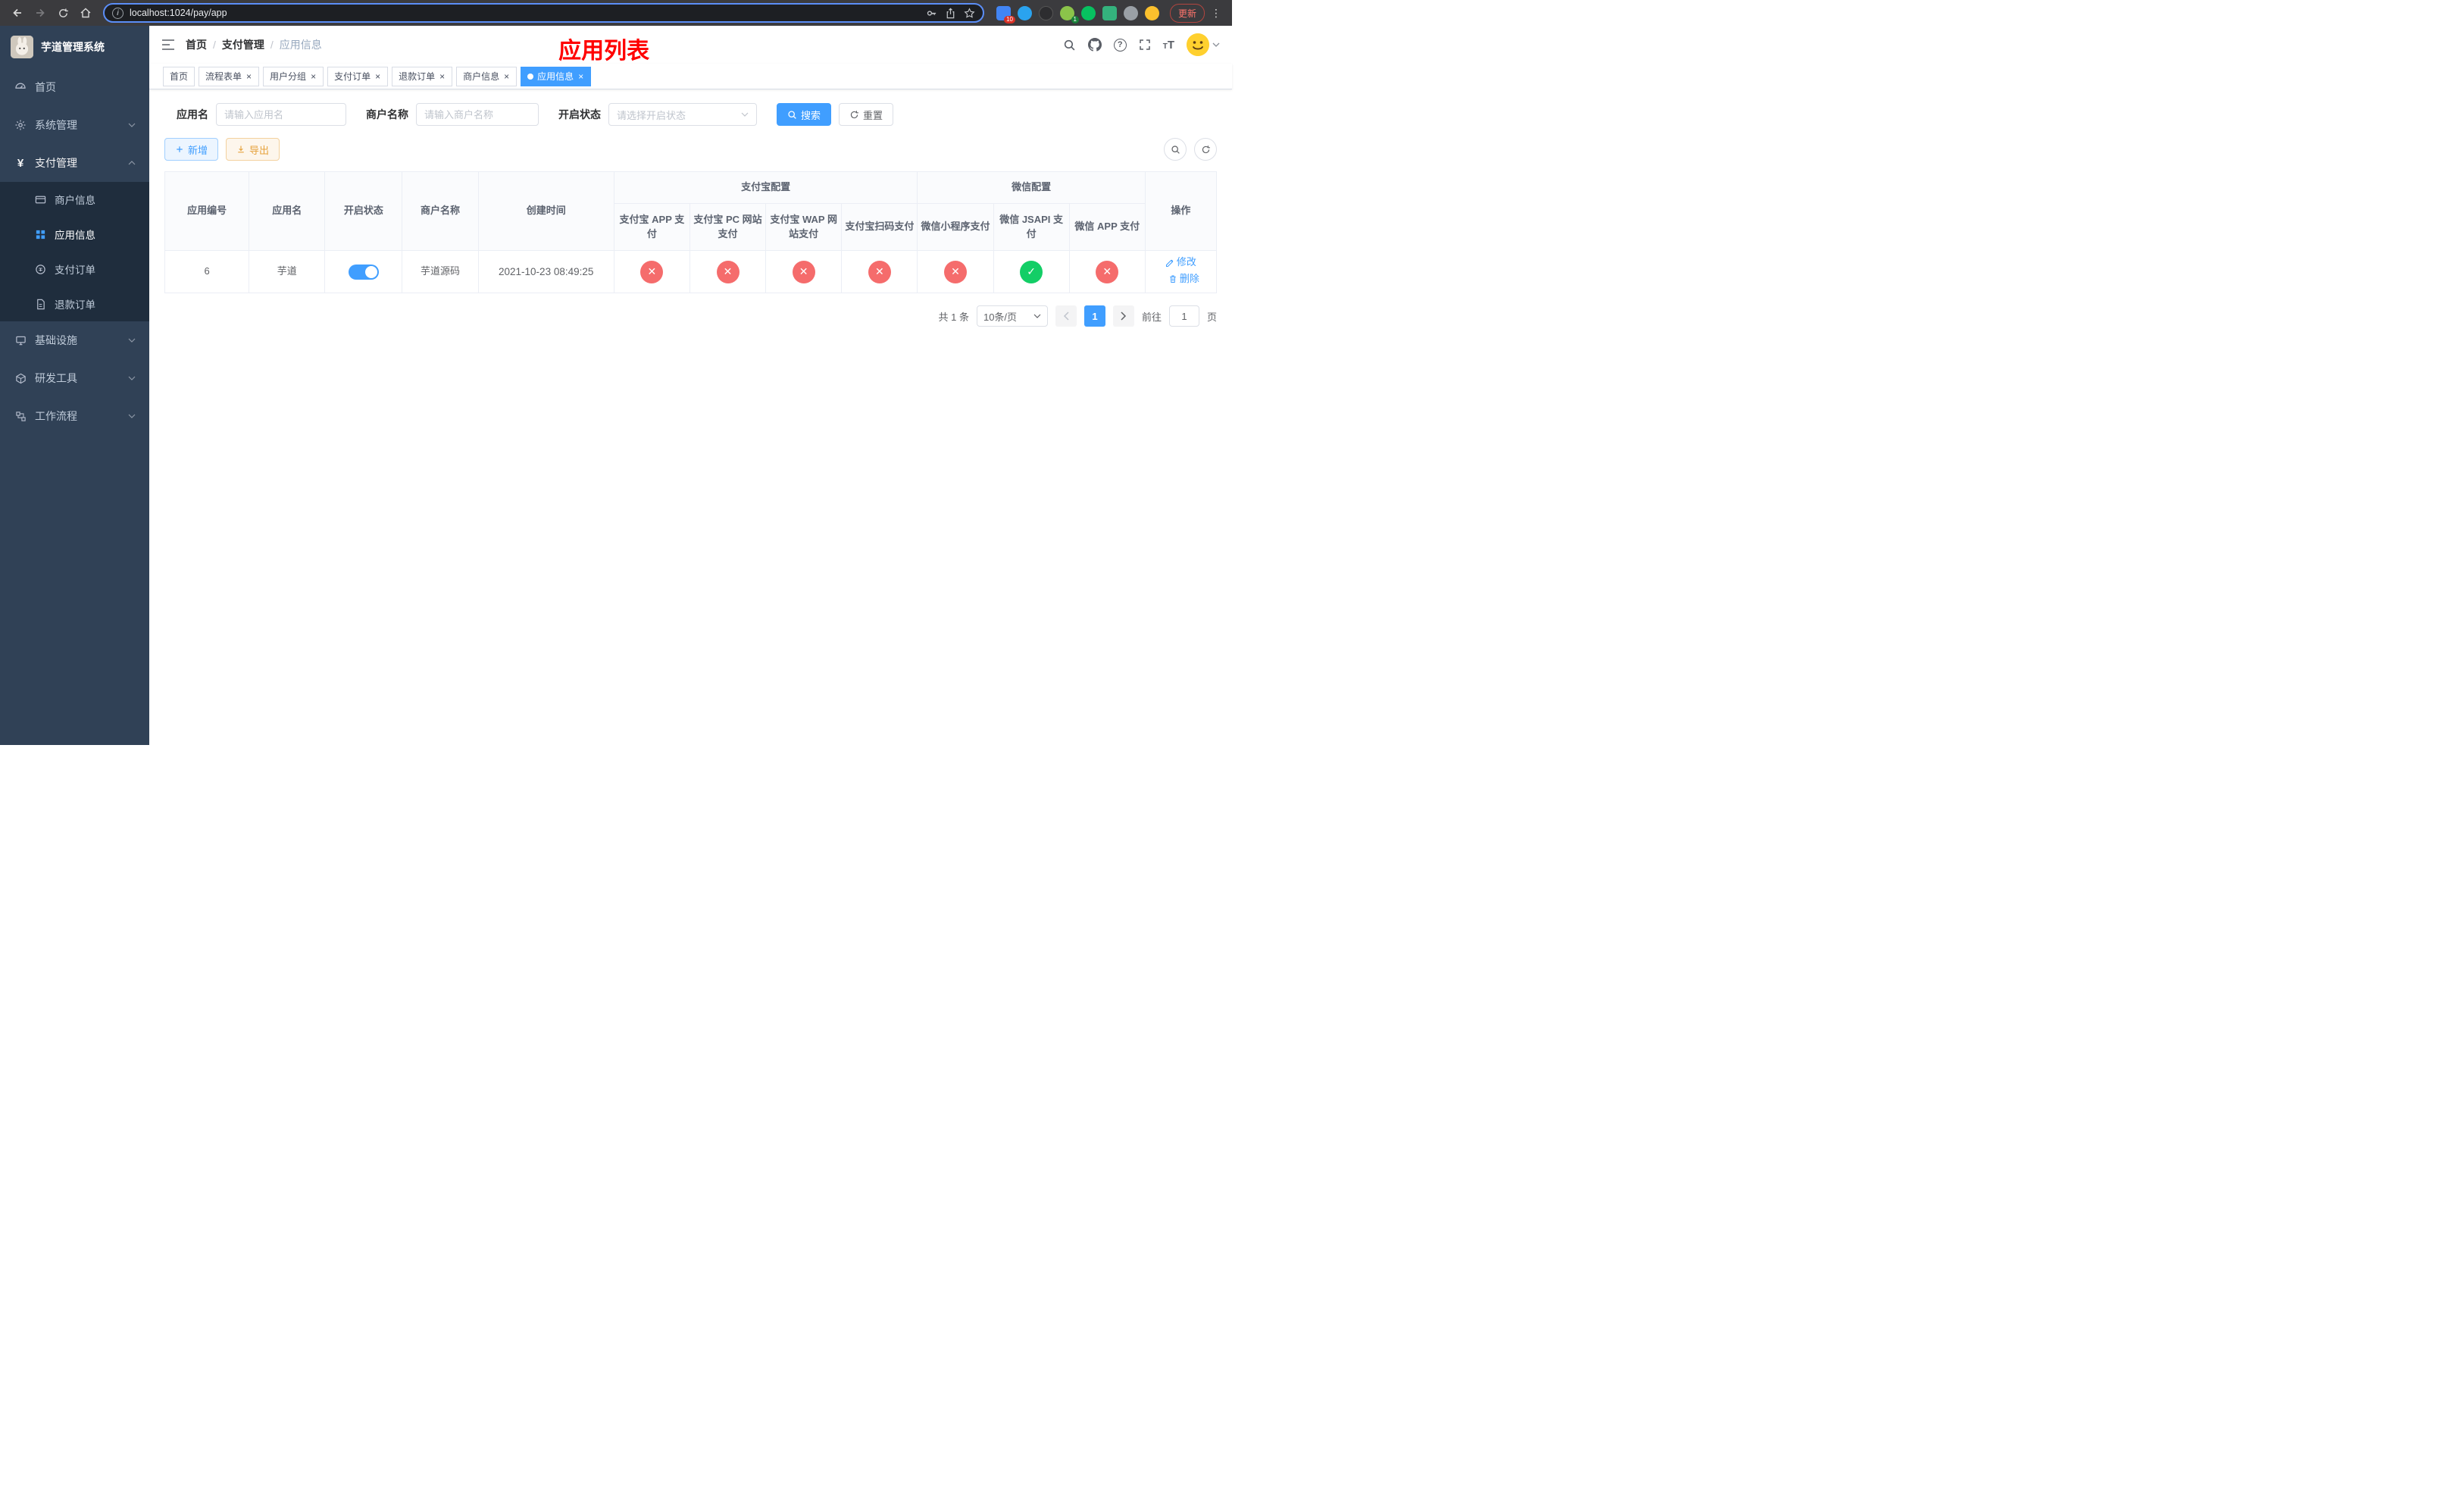  What do you see at coordinates (207, 271) in the screenshot?
I see `cell-app-id: 6` at bounding box center [207, 271].